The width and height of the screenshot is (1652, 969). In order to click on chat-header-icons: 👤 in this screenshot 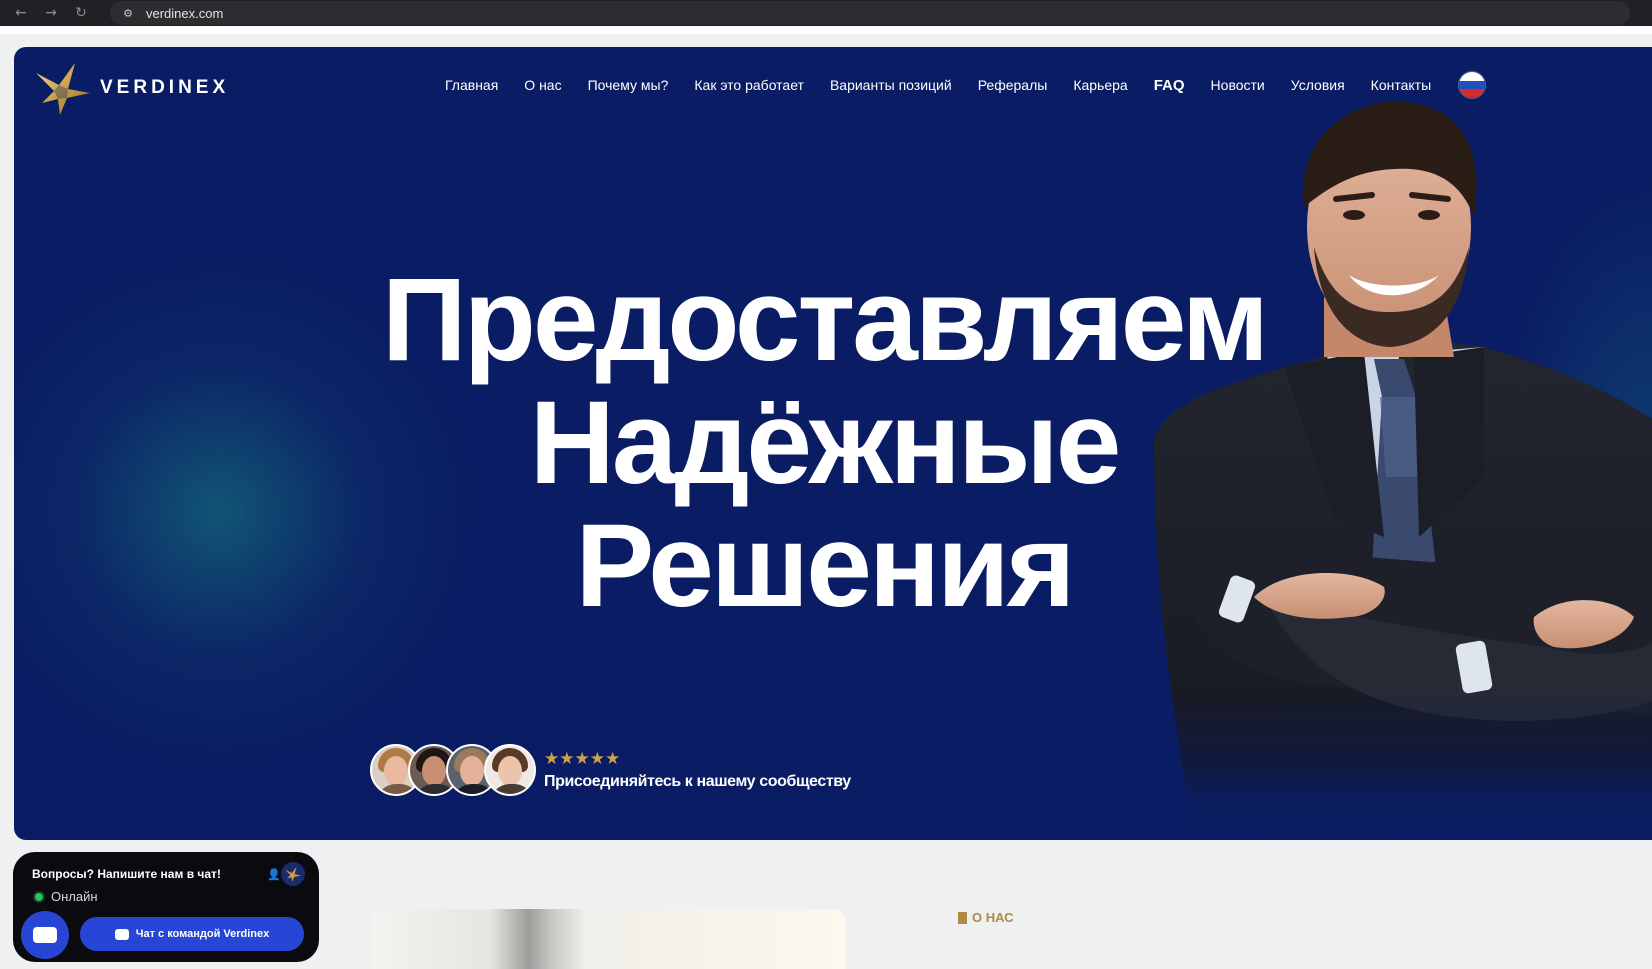, I will do `click(286, 874)`.